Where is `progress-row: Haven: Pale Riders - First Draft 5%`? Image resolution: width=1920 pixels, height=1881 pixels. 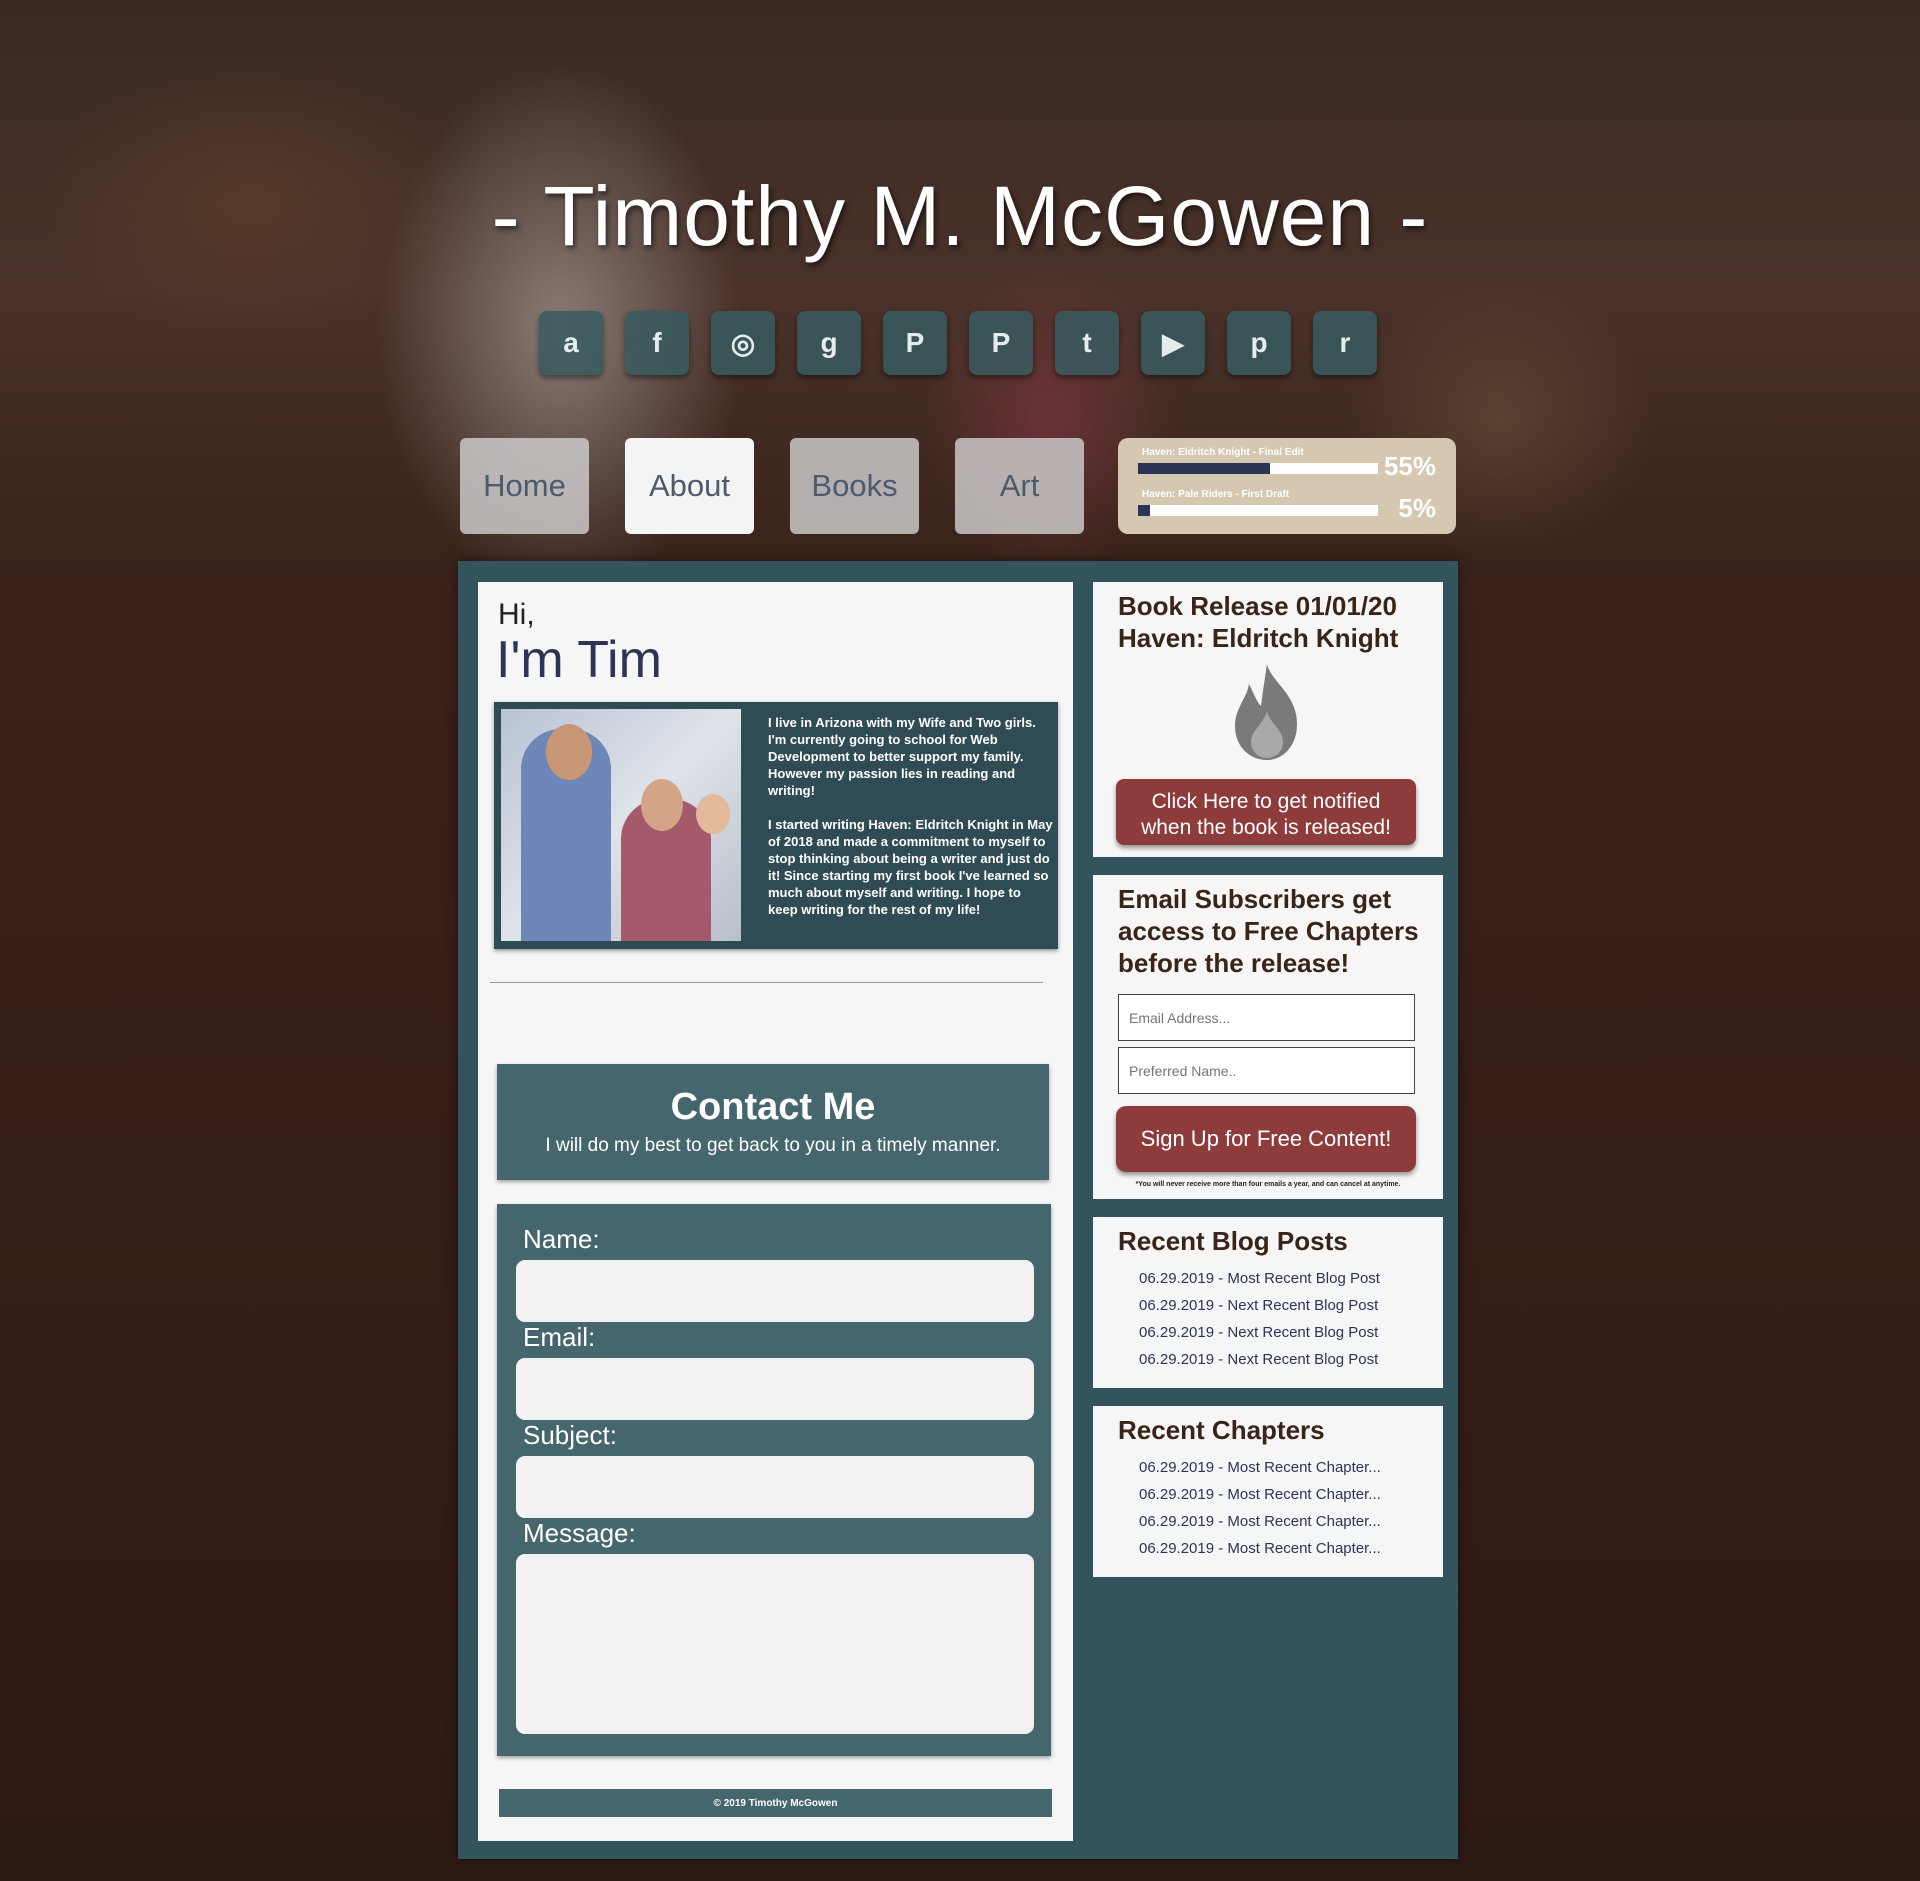 progress-row: Haven: Pale Riders - First Draft 5% is located at coordinates (1287, 510).